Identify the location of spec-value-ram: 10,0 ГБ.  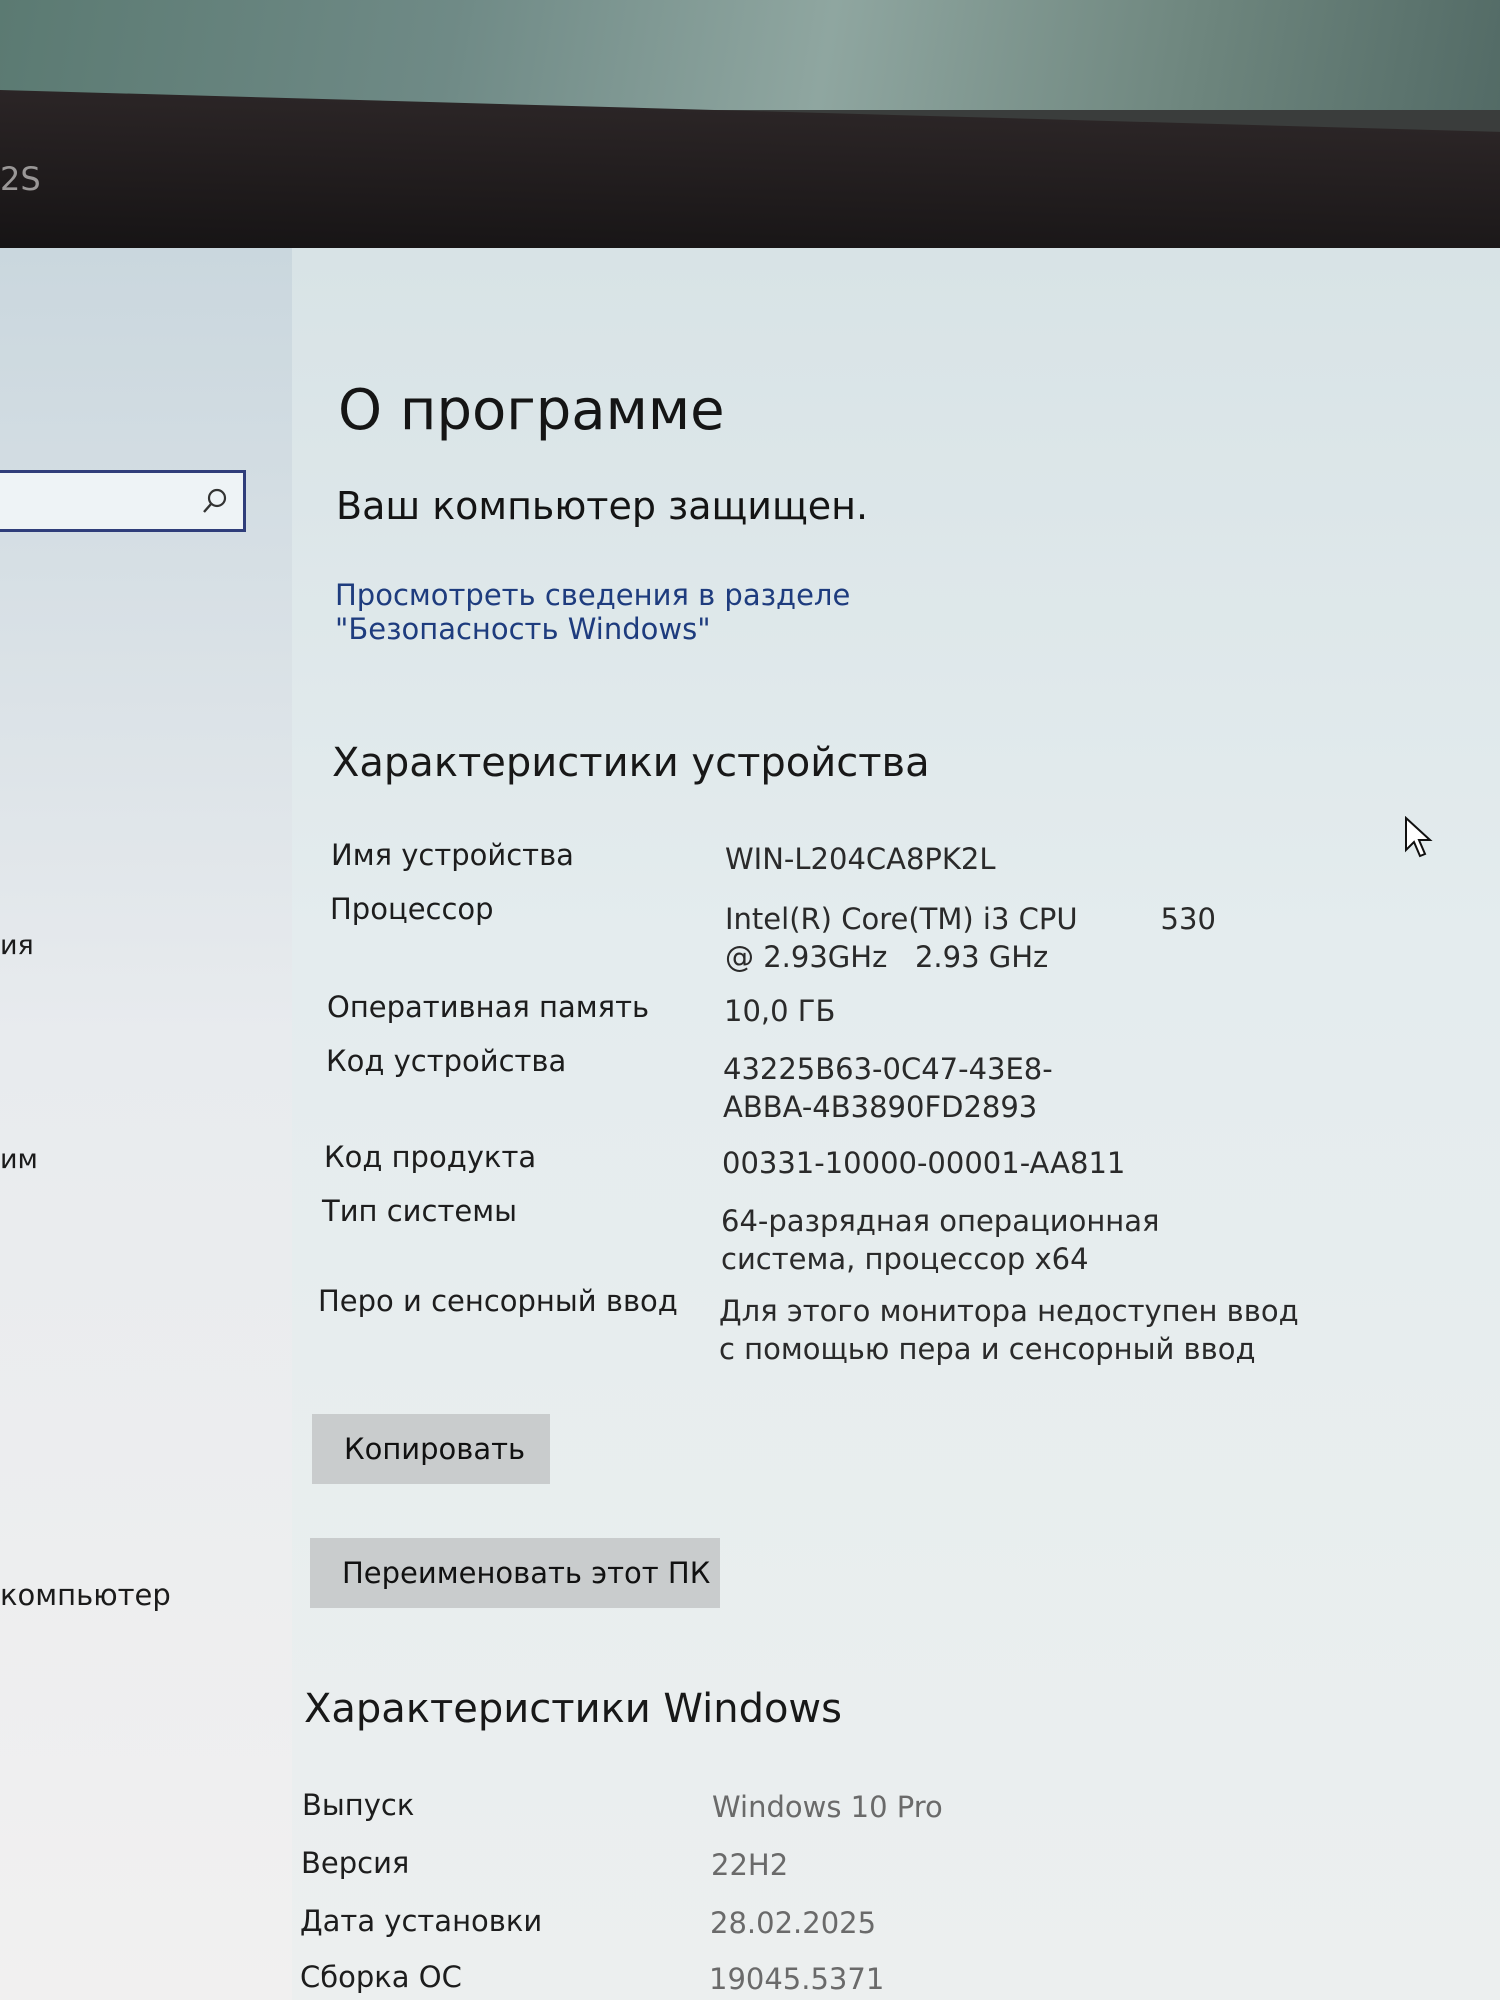
(780, 1011).